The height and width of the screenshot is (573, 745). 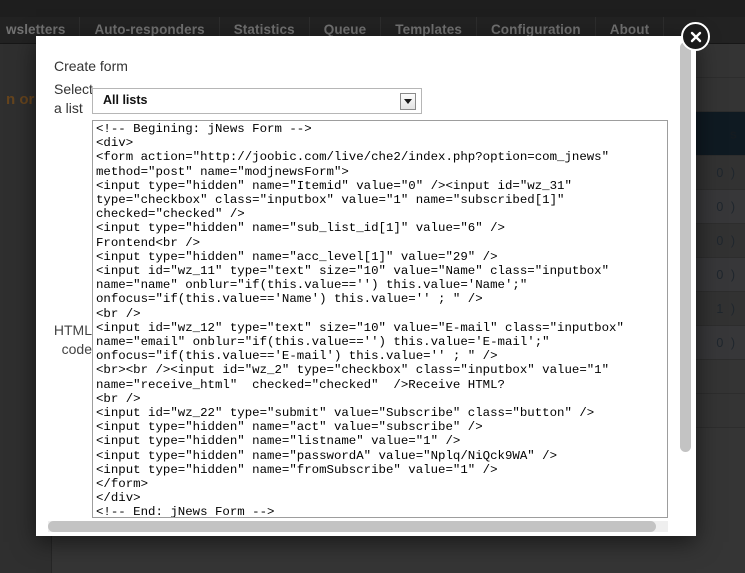 I want to click on list-select-dropdown: All lists, so click(x=257, y=101).